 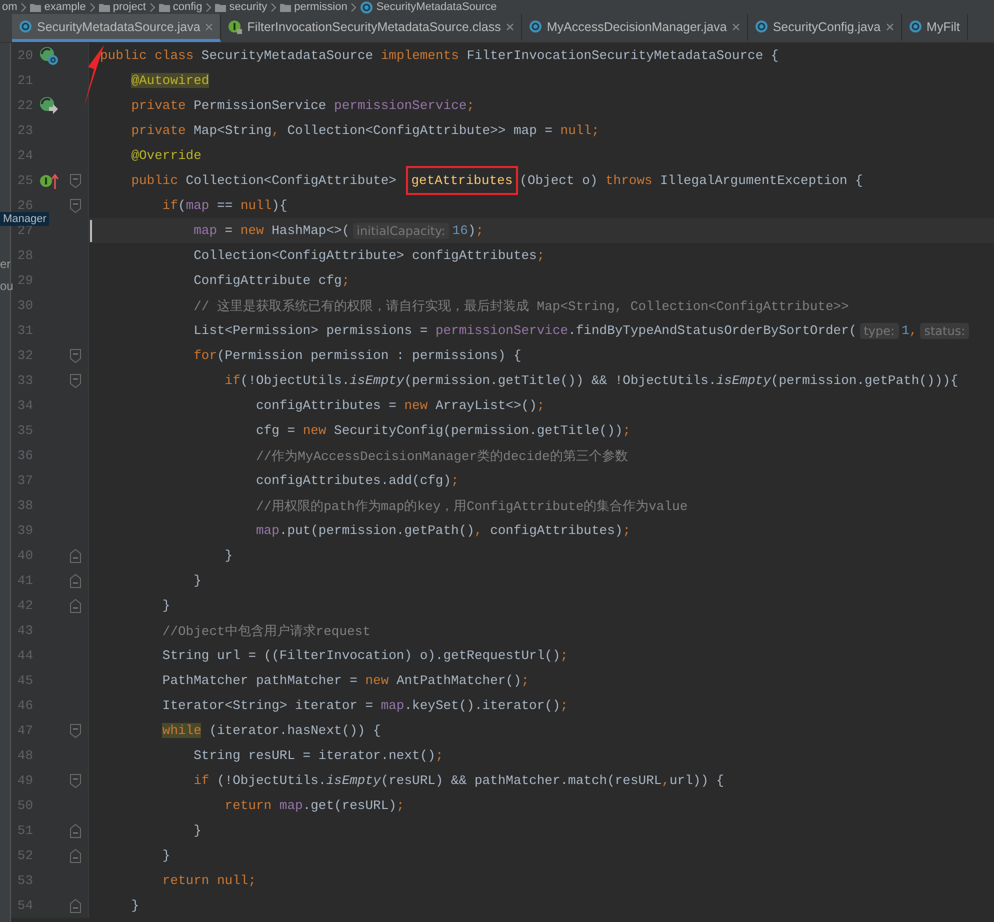 What do you see at coordinates (252, 230) in the screenshot?
I see `code-text: new` at bounding box center [252, 230].